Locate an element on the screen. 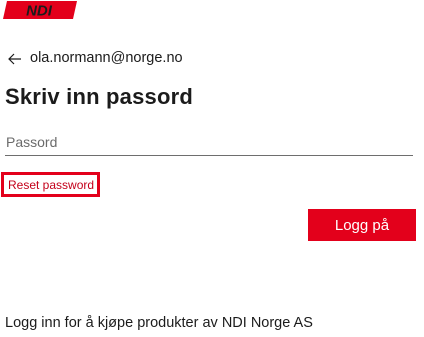 Image resolution: width=424 pixels, height=337 pixels. identity-banner: ola.normann@norge.no is located at coordinates (95, 58).